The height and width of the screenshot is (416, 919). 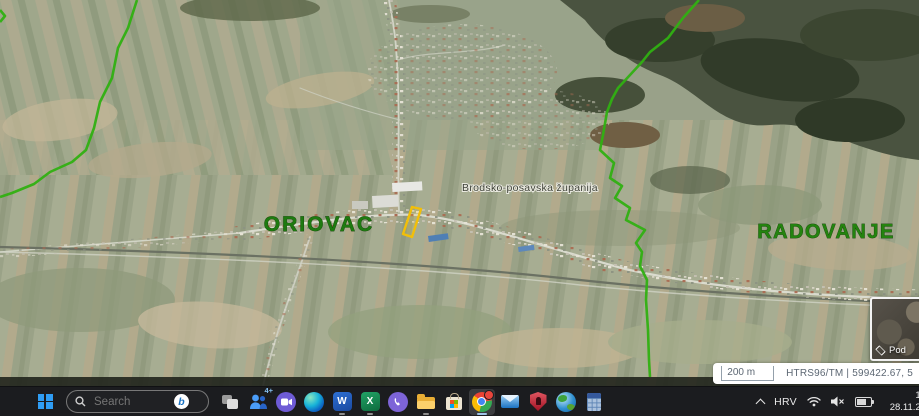 I want to click on language-indicator: HRV, so click(x=785, y=402).